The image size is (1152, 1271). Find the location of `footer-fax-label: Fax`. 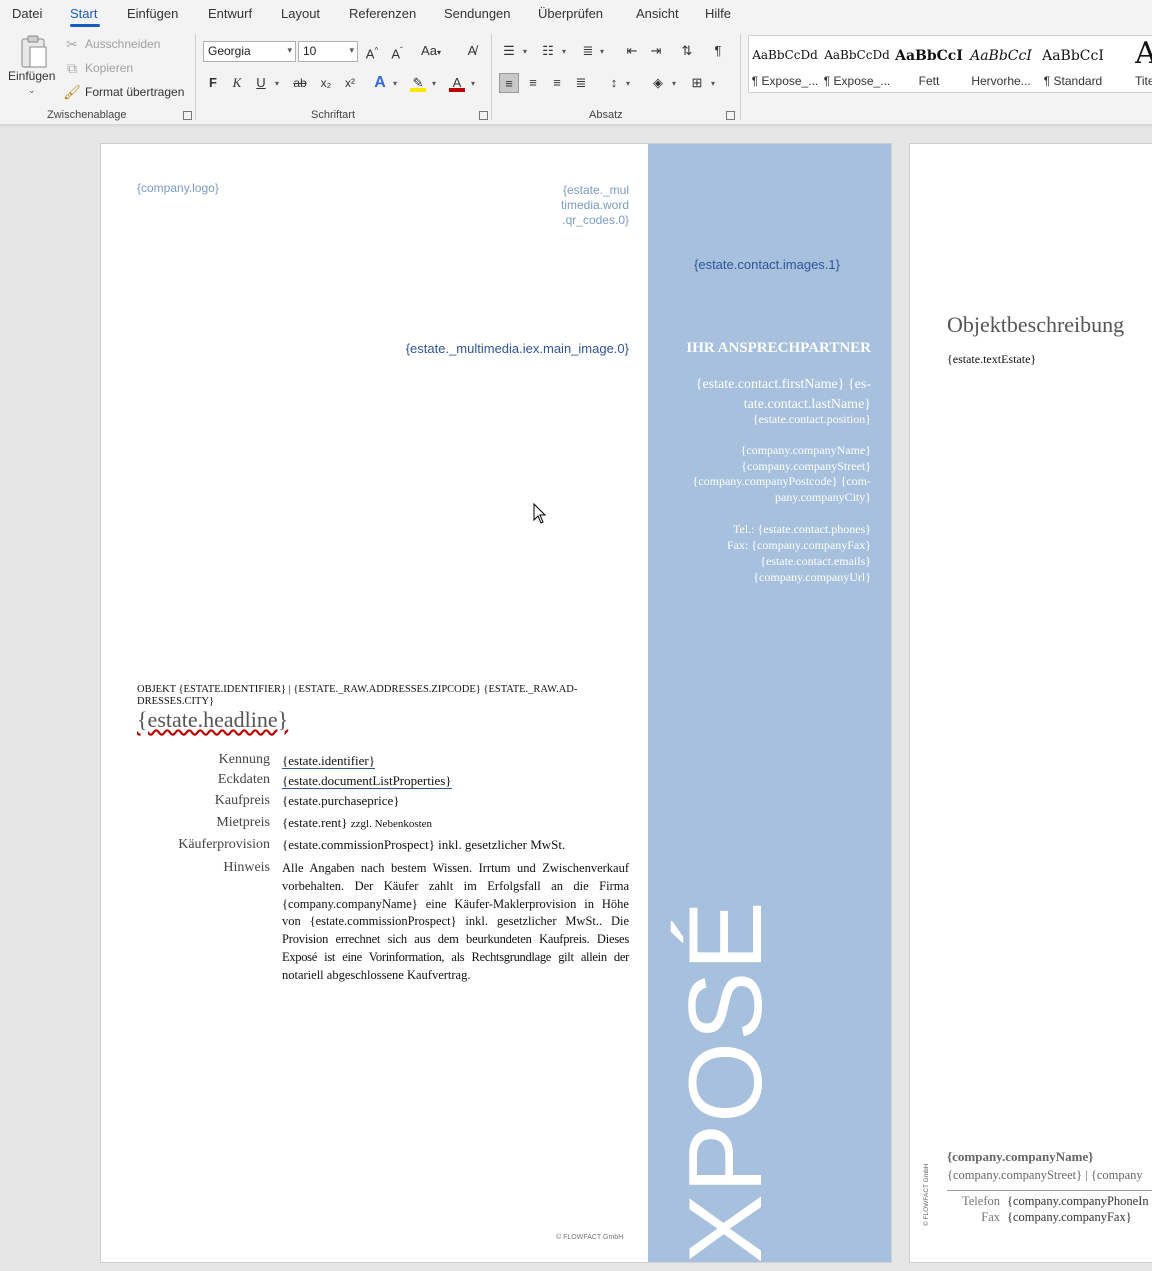

footer-fax-label: Fax is located at coordinates (990, 1217).